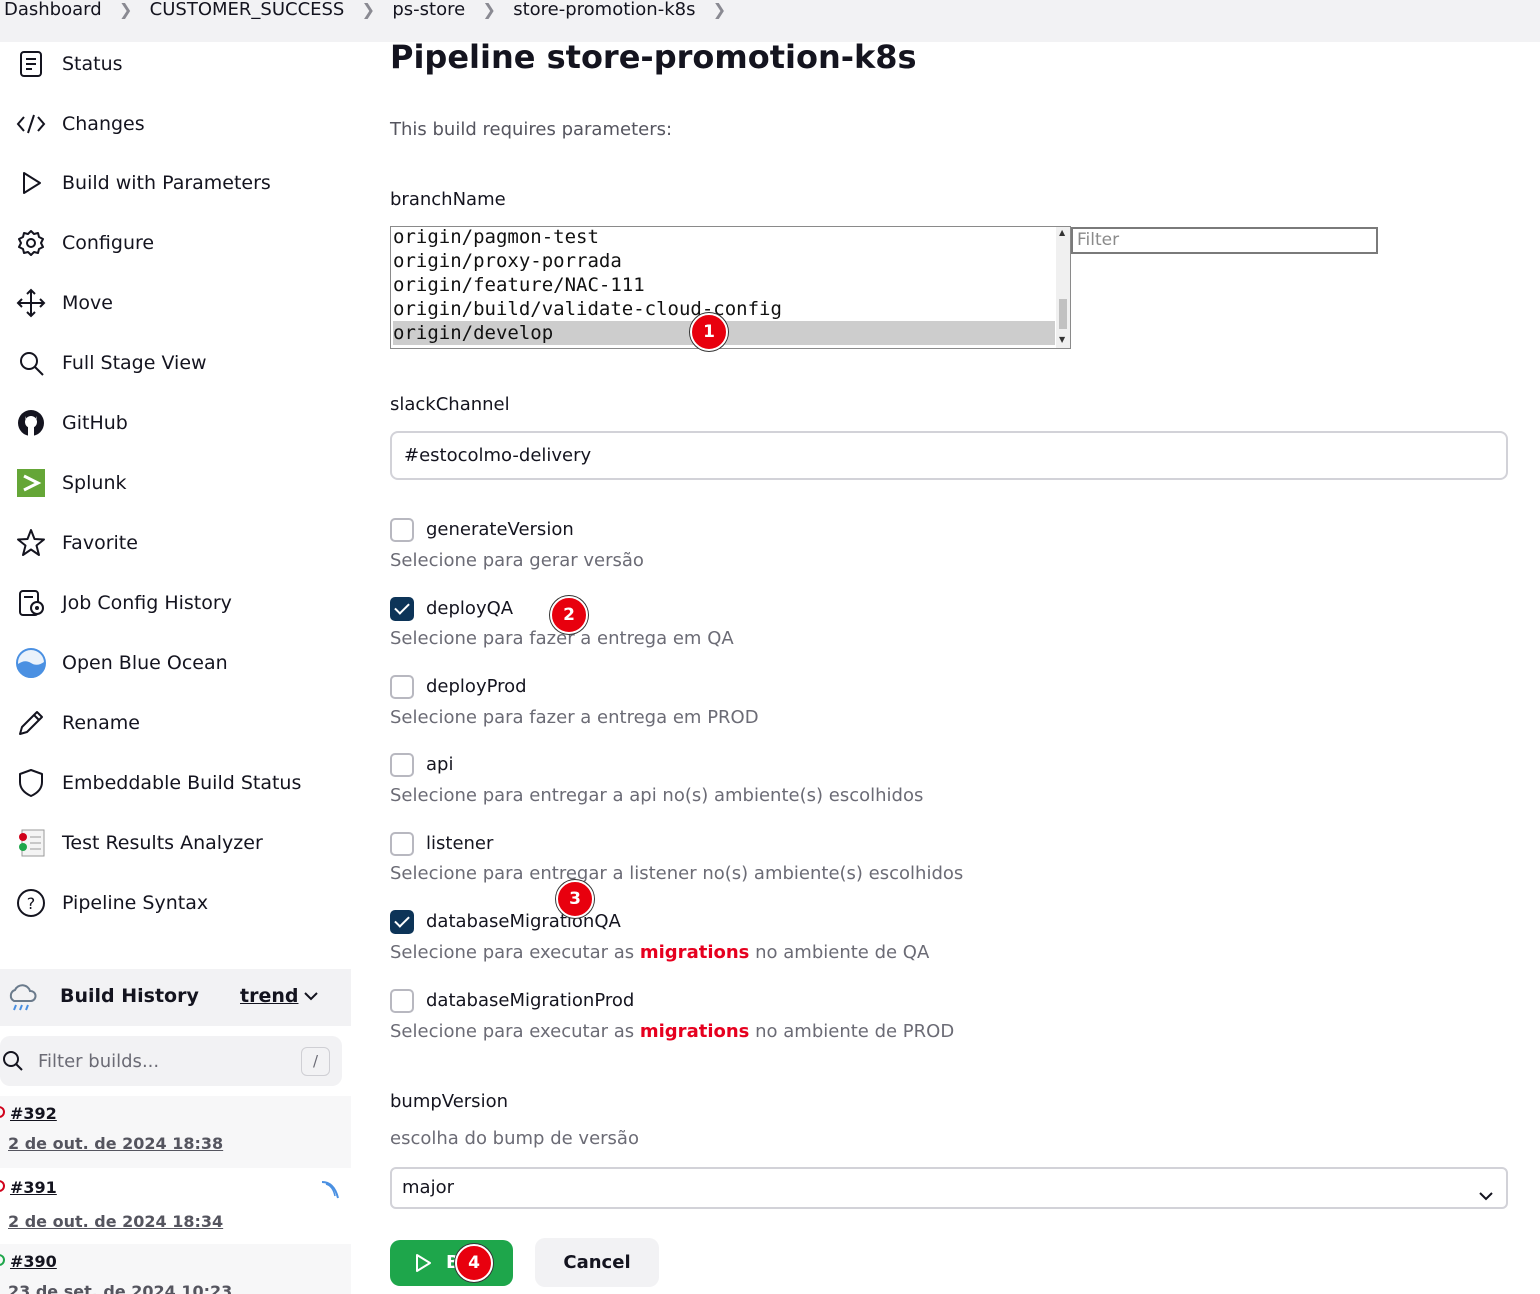  I want to click on move-icon, so click(31, 303).